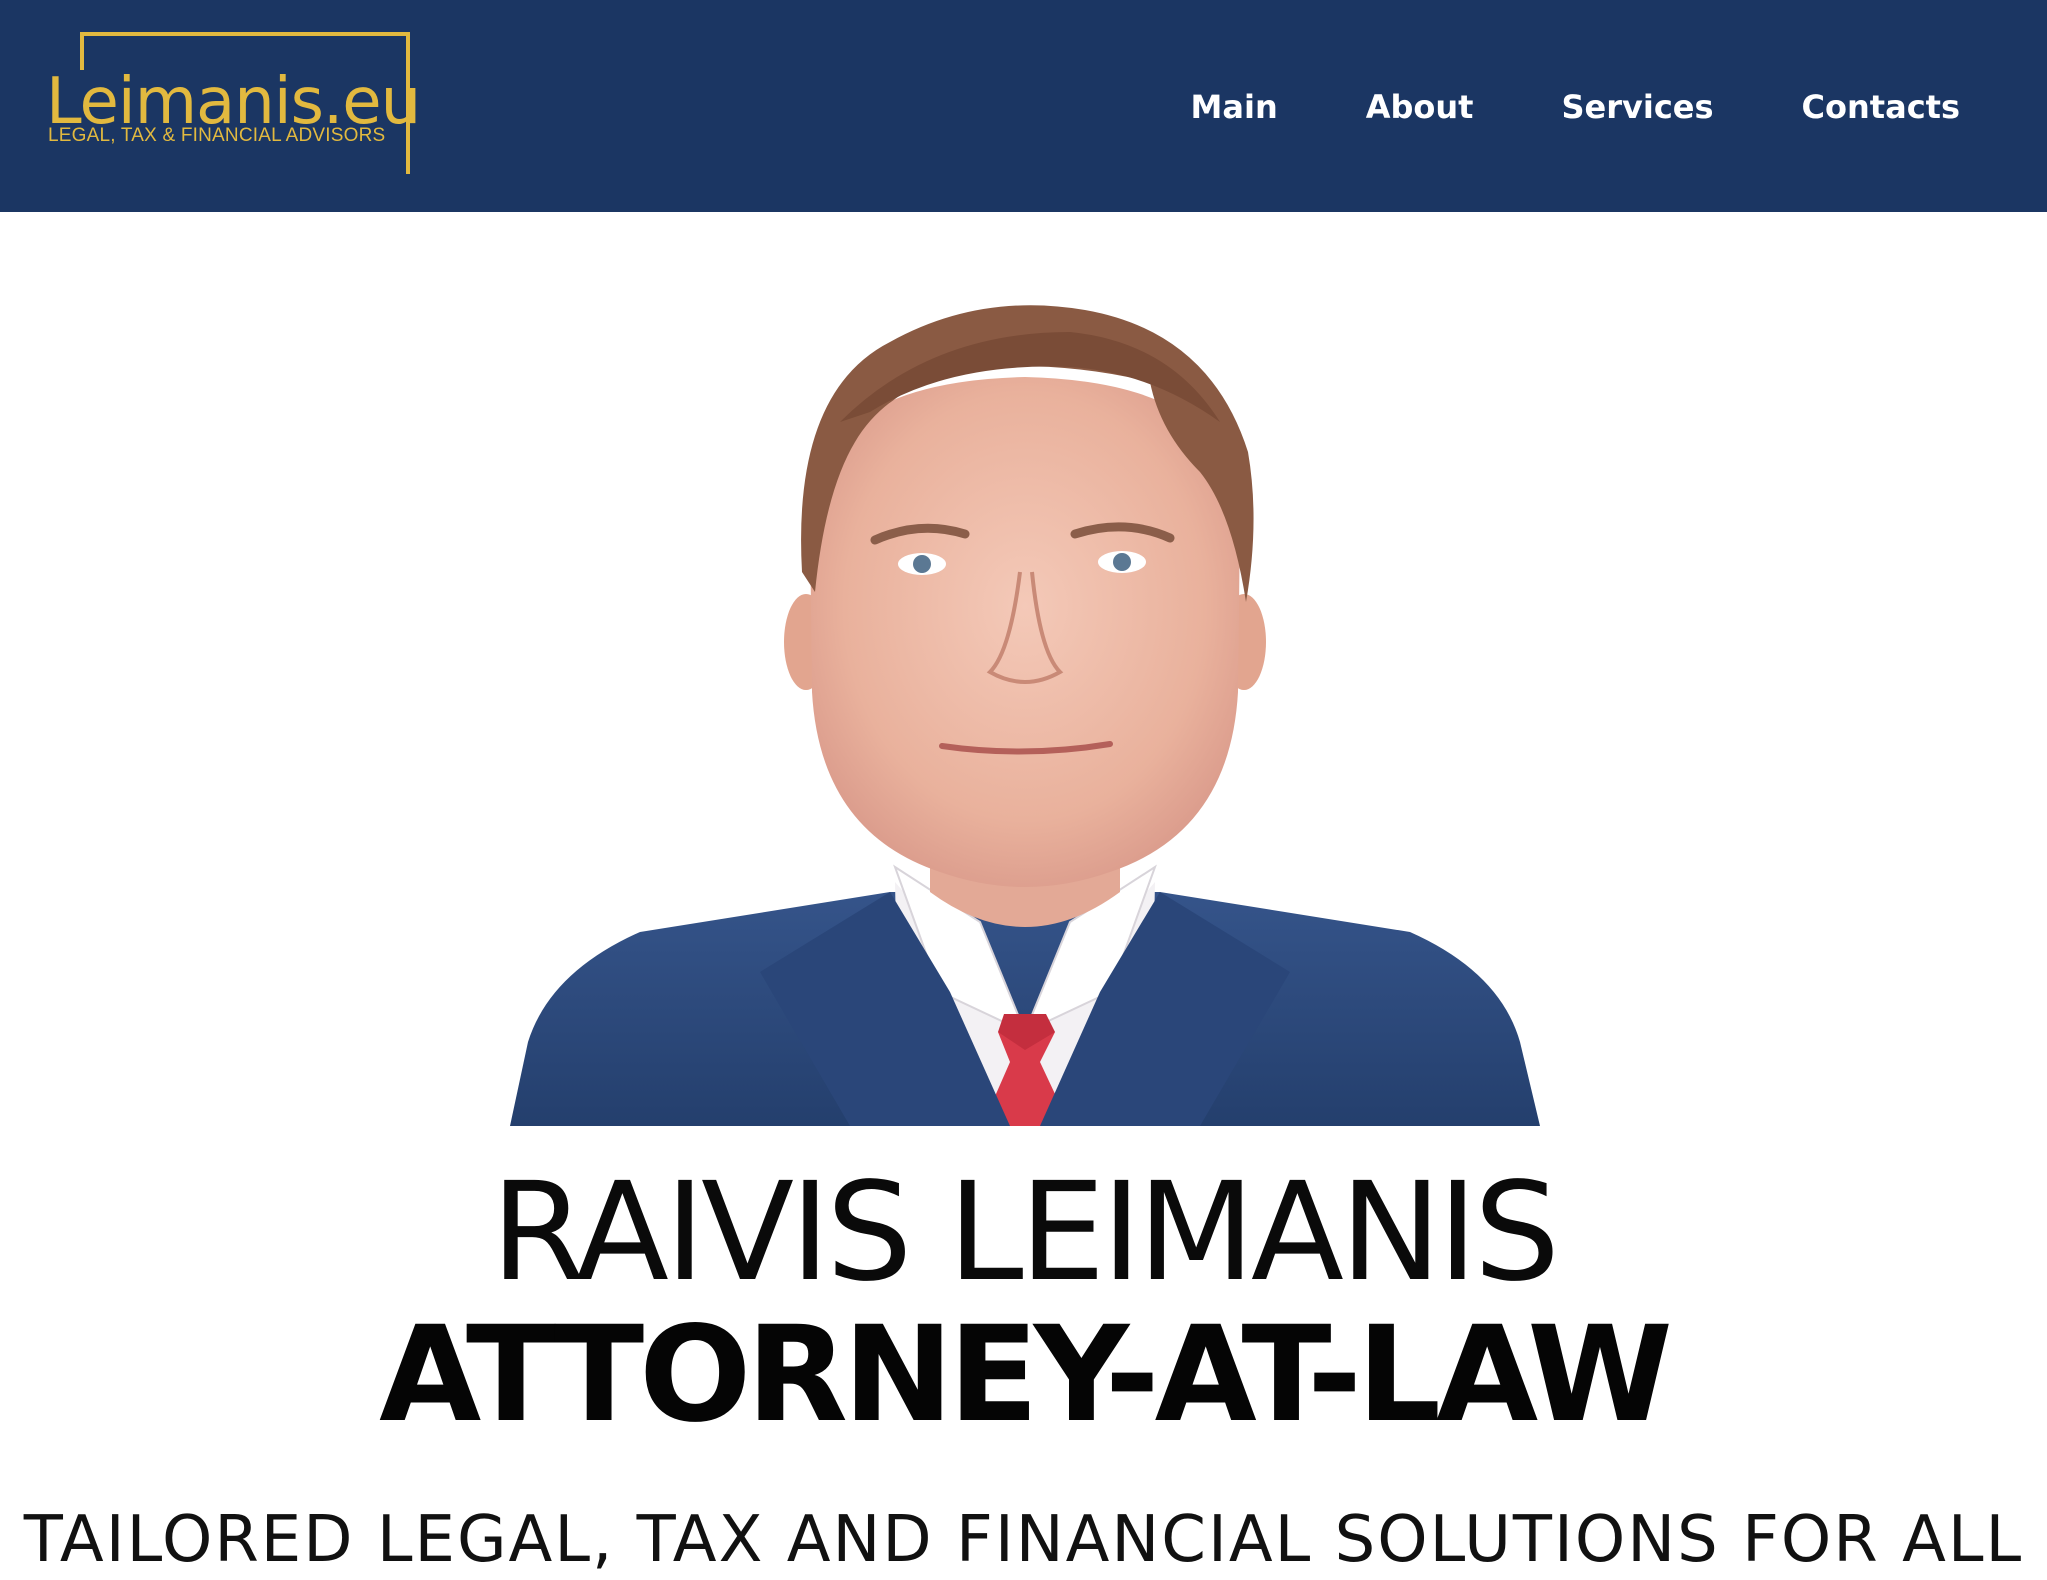  What do you see at coordinates (217, 135) in the screenshot?
I see `logo-tagline: LEGAL, TAX & FINANCIAL ADVISORS` at bounding box center [217, 135].